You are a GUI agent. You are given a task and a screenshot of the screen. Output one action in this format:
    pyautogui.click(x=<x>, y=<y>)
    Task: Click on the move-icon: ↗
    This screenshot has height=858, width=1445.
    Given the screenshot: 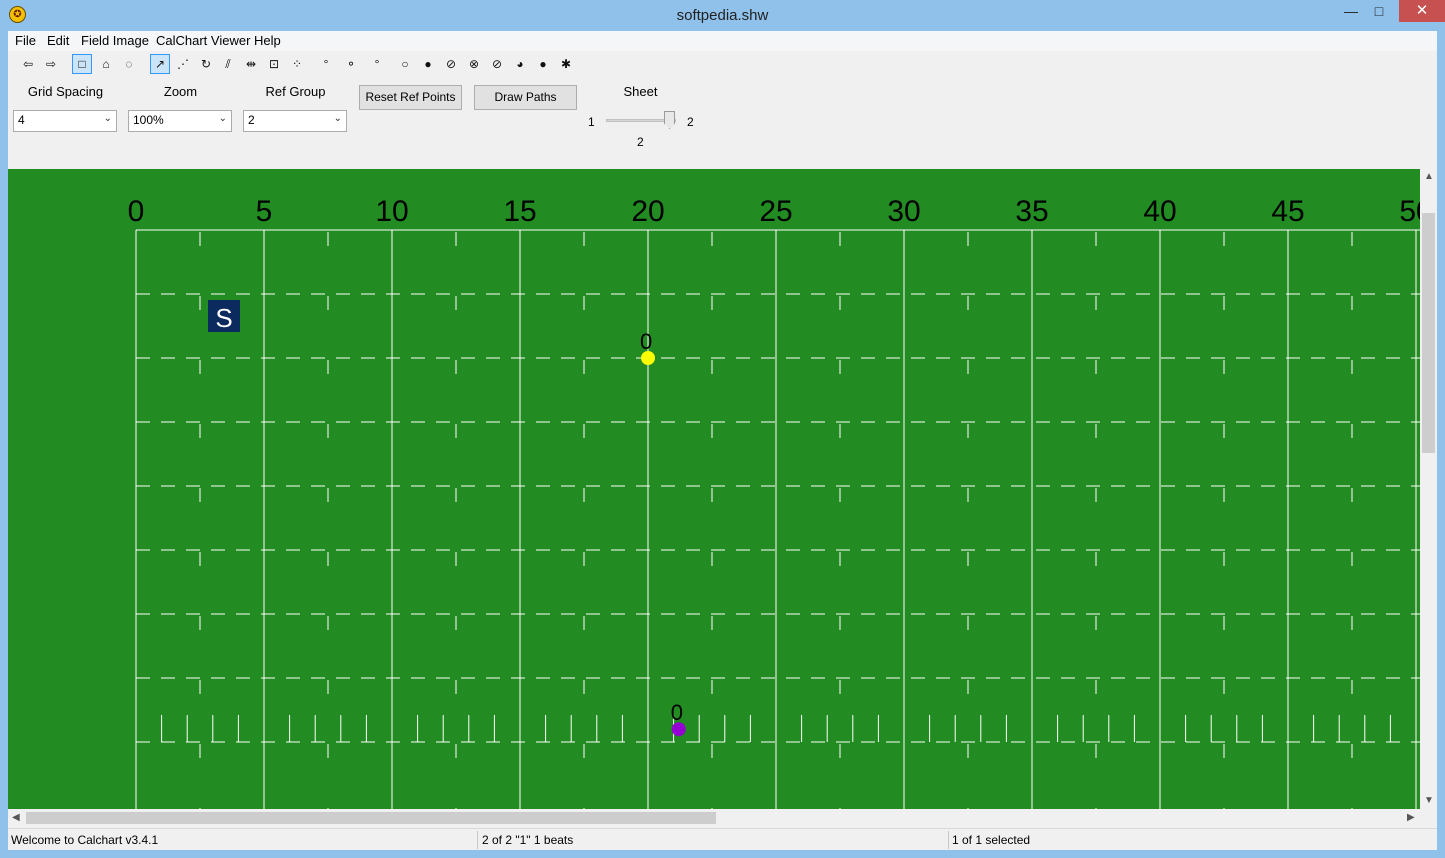 What is the action you would take?
    pyautogui.click(x=160, y=64)
    